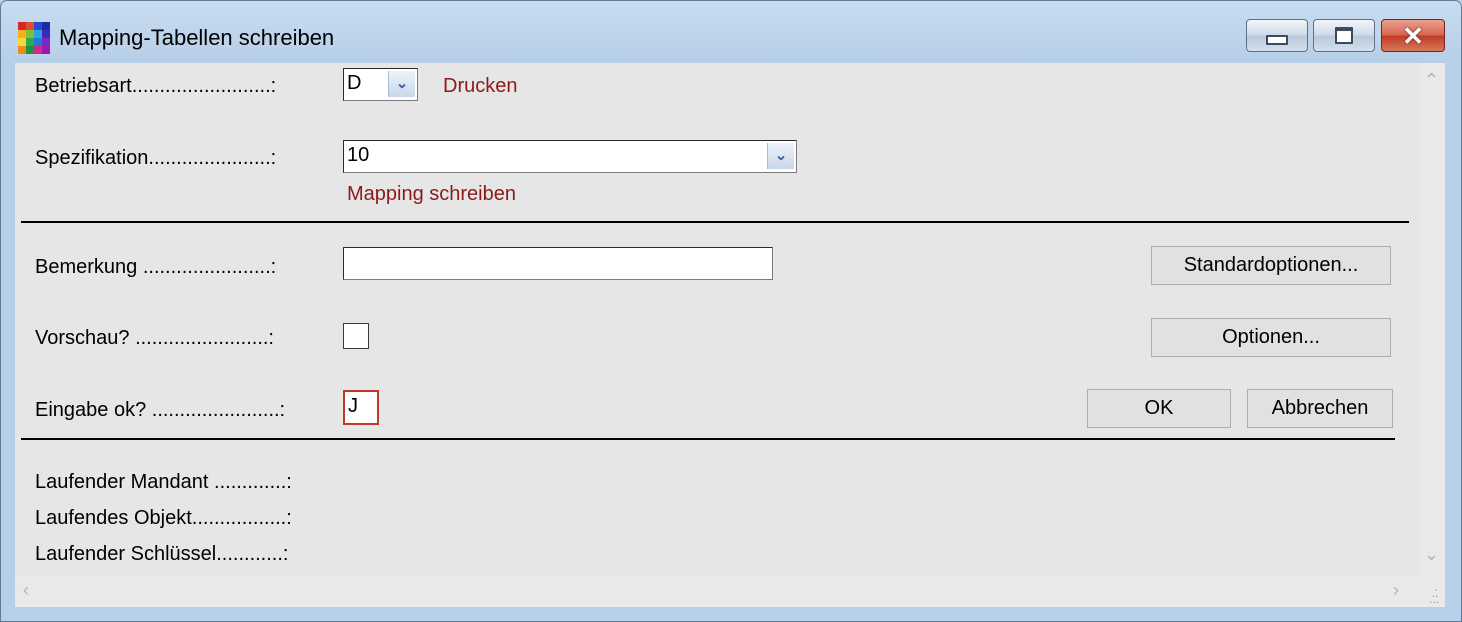 The image size is (1462, 622). I want to click on maximize-icon, so click(1344, 35).